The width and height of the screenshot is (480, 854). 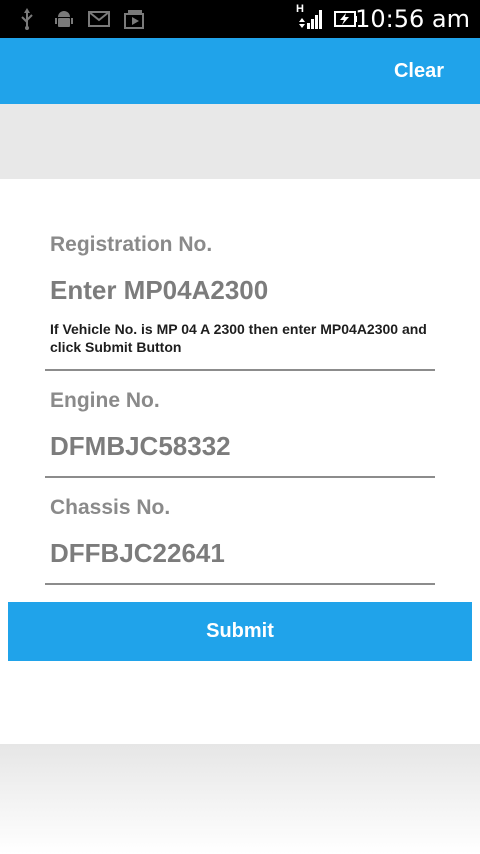 I want to click on chassis-input: DFFBJC22641, so click(x=137, y=553).